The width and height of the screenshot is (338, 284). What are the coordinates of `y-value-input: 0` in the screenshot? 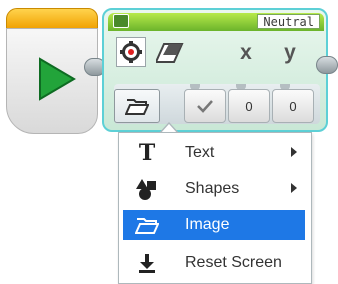 It's located at (293, 106).